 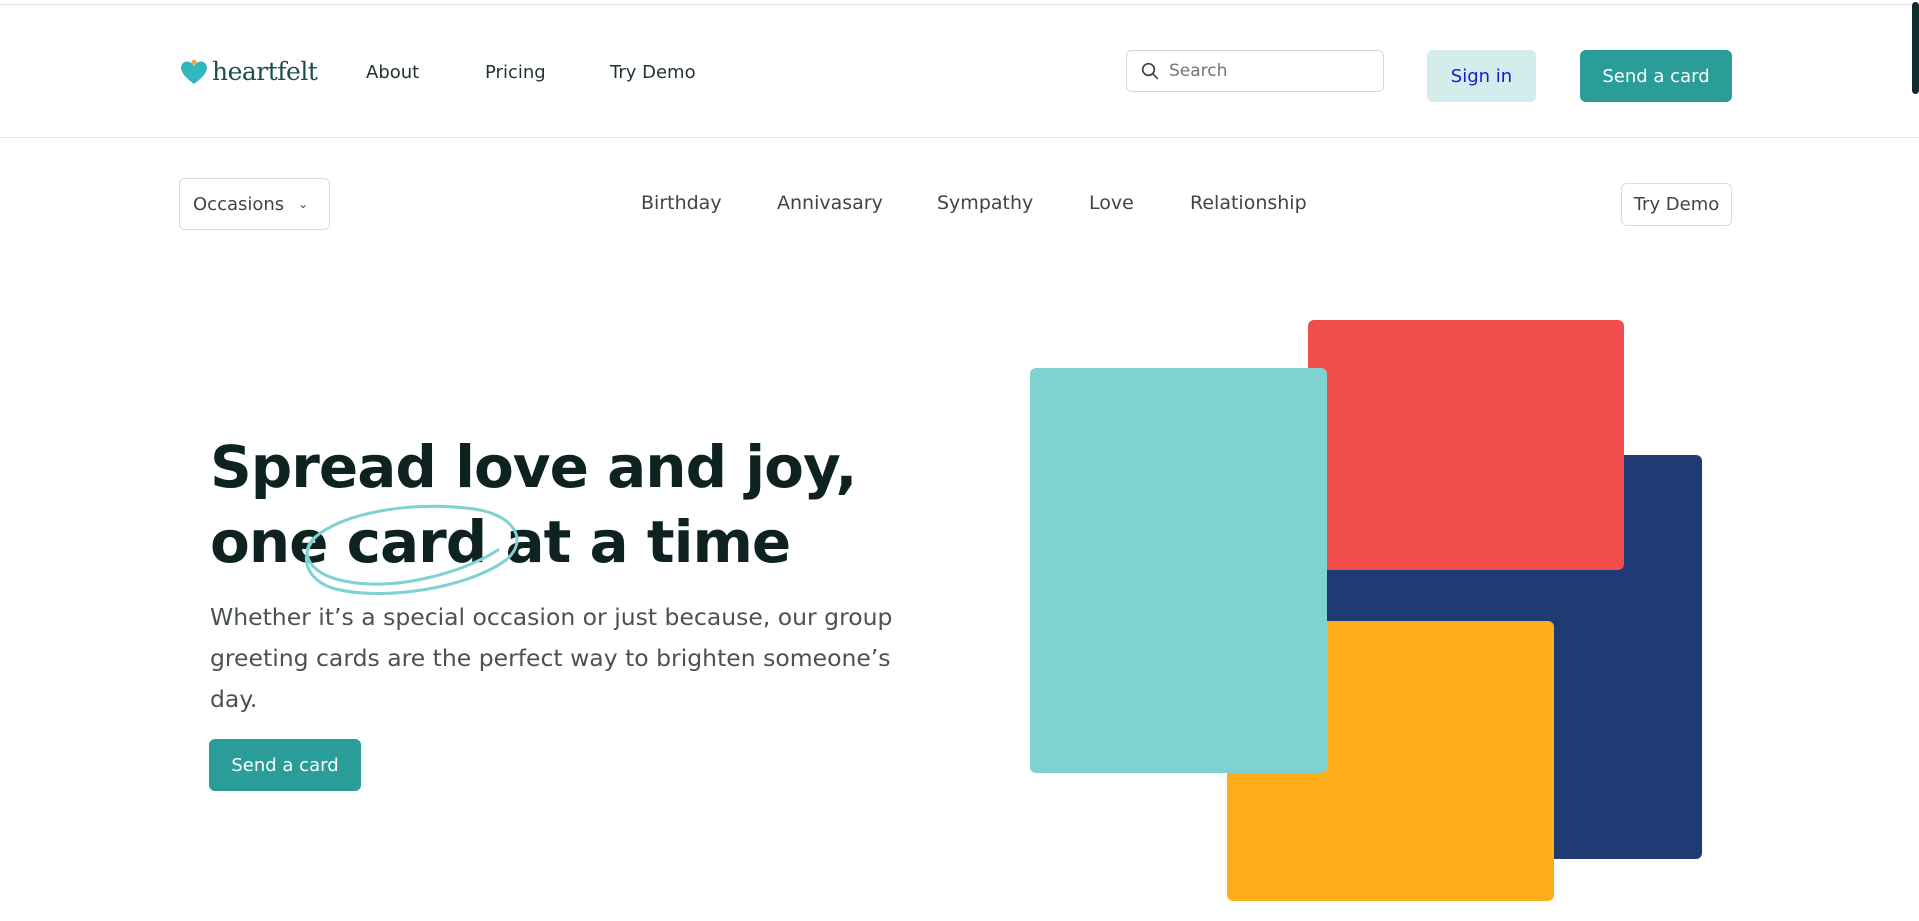 I want to click on search-icon, so click(x=1150, y=71).